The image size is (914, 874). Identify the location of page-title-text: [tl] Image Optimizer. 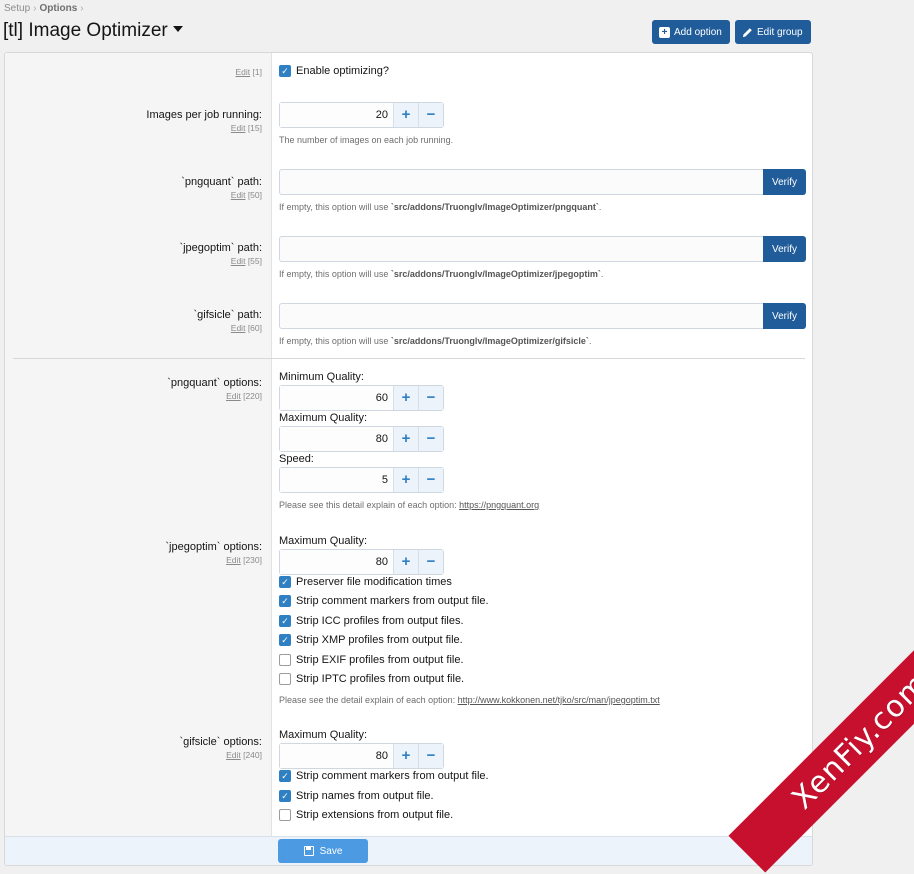
(85, 30).